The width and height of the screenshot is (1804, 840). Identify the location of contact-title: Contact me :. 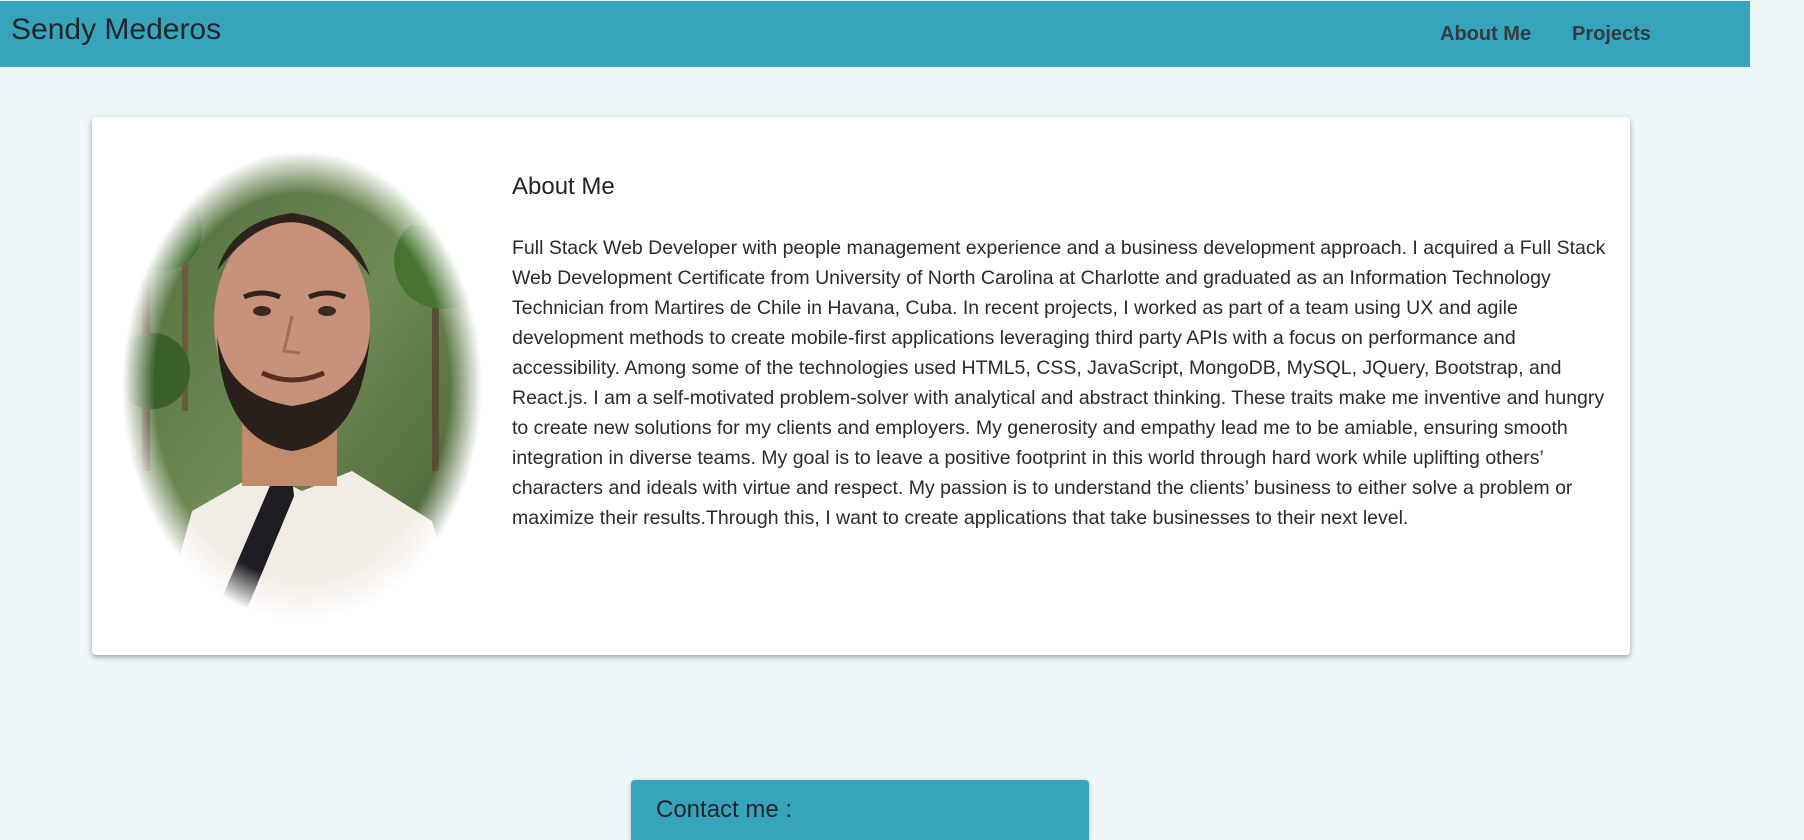
(724, 809).